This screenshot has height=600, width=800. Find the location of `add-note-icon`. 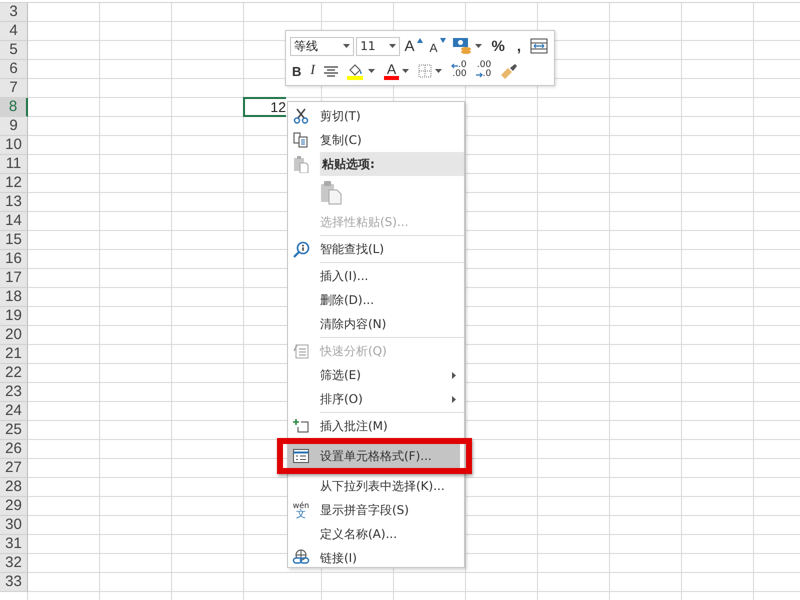

add-note-icon is located at coordinates (301, 426).